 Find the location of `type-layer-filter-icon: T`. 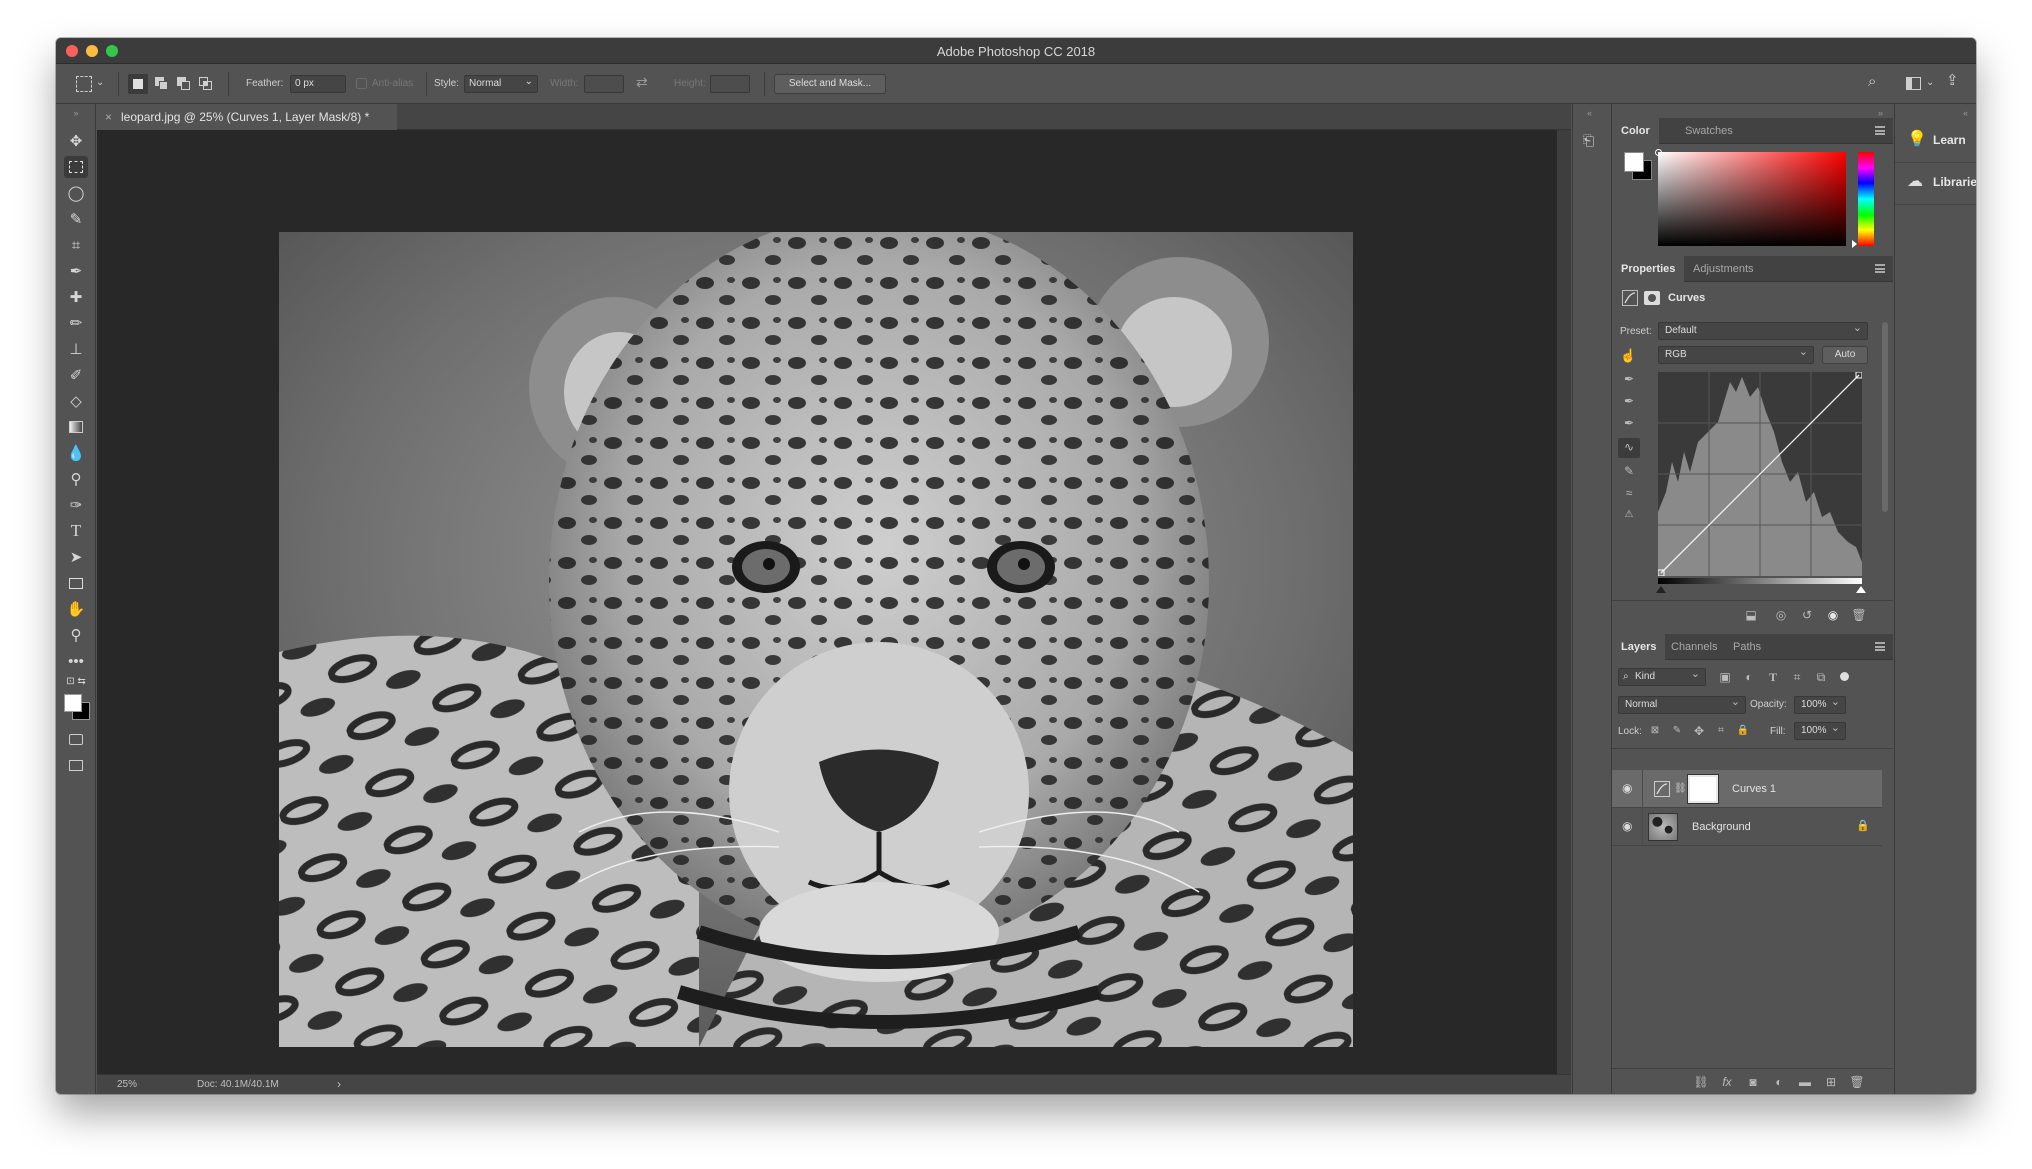

type-layer-filter-icon: T is located at coordinates (1773, 677).